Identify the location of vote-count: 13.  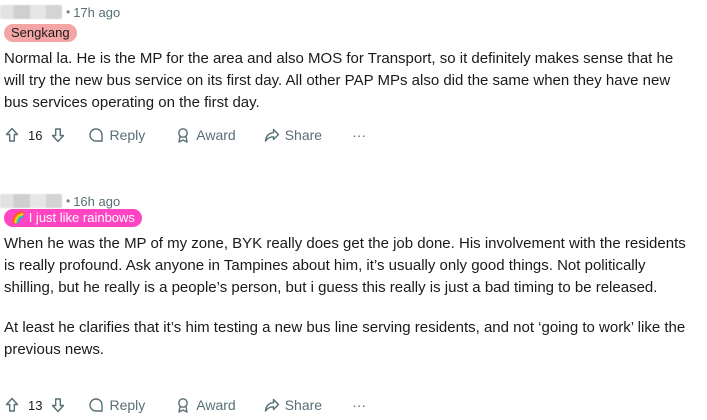
(35, 405).